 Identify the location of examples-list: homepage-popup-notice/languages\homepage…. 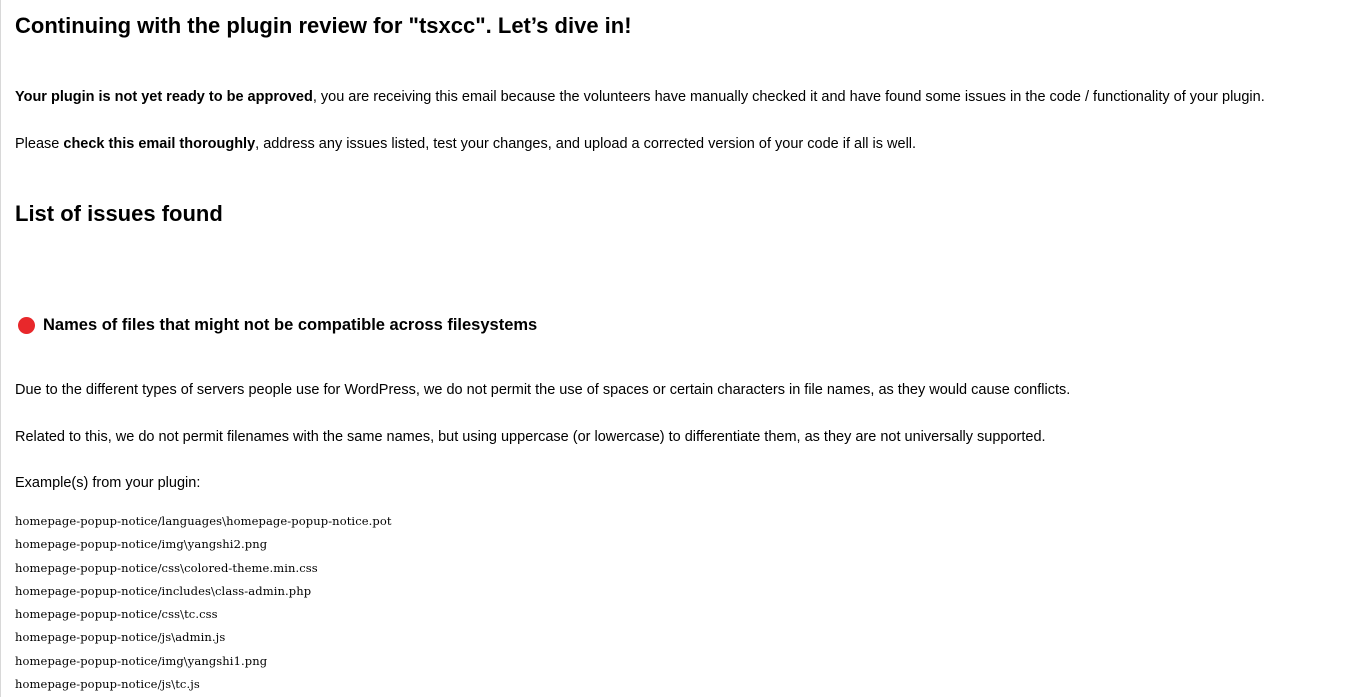
(203, 603).